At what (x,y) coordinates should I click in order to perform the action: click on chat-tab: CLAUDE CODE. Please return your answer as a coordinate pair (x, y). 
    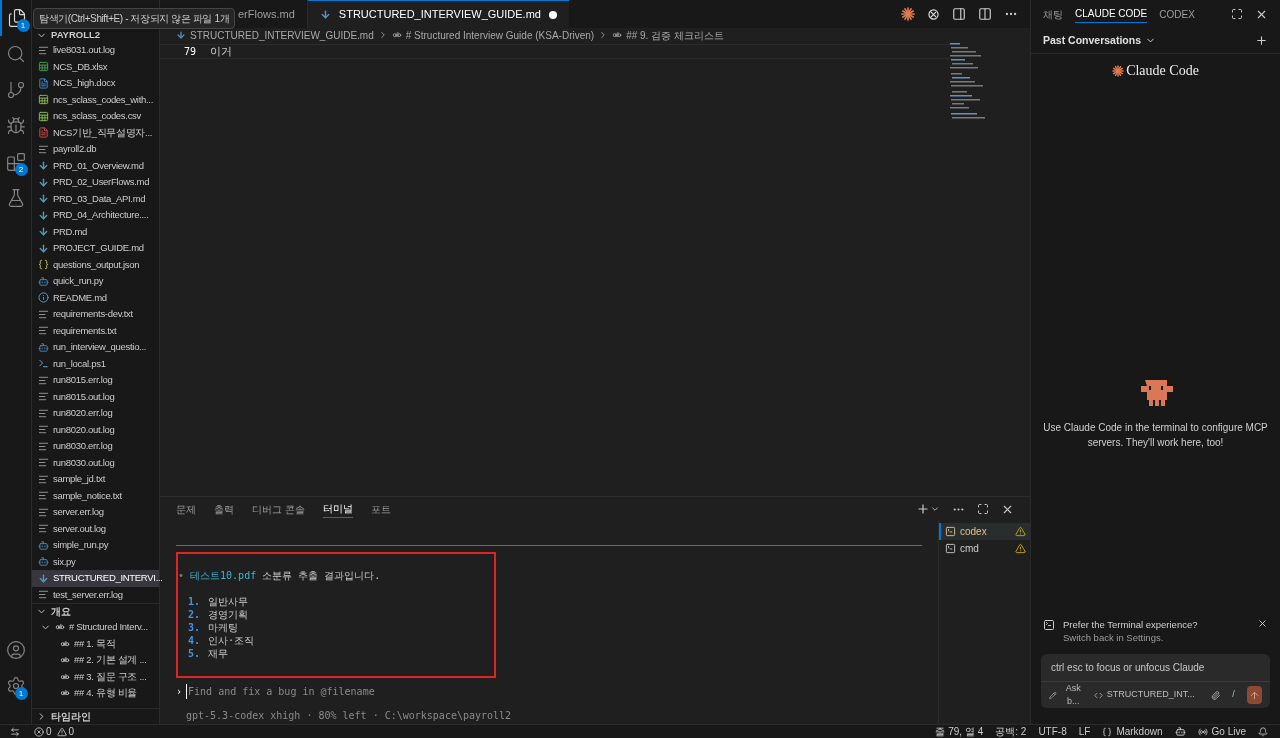
    Looking at the image, I should click on (1111, 14).